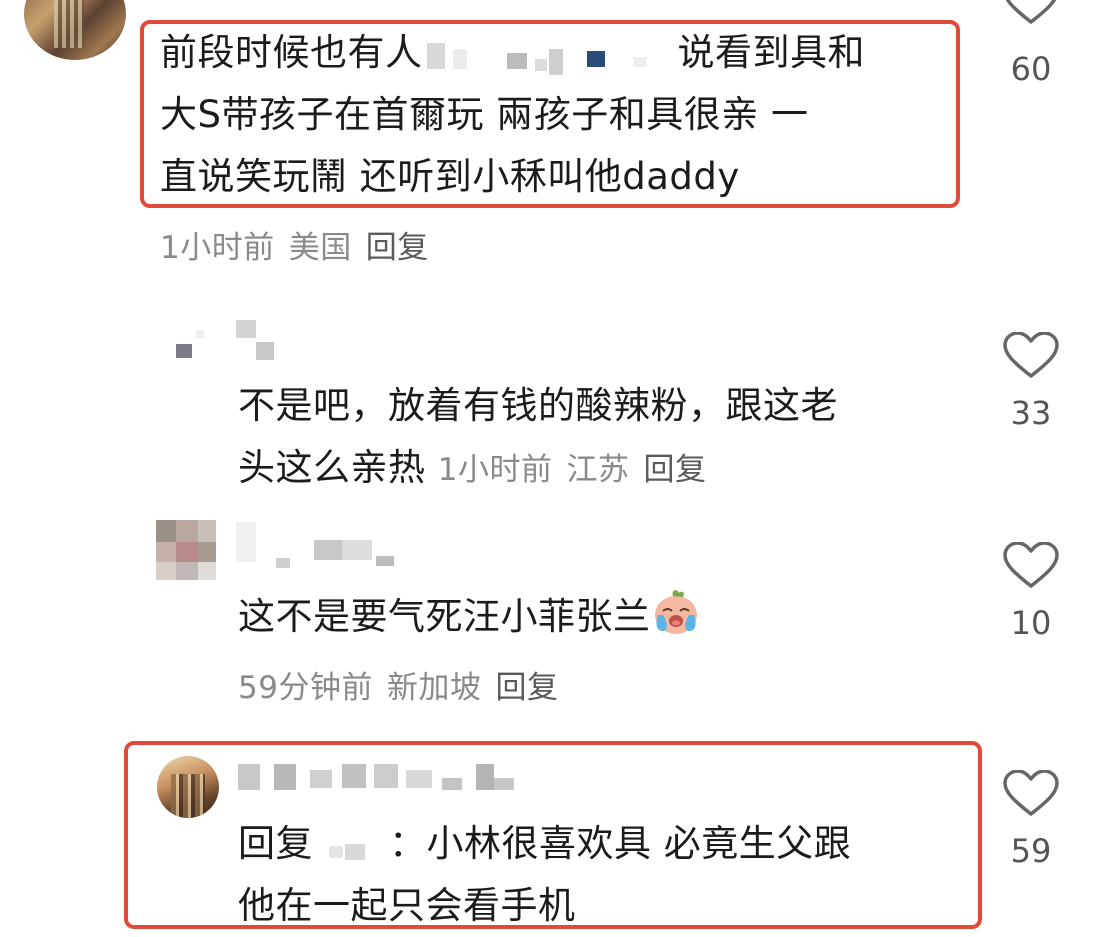 This screenshot has height=937, width=1108. I want to click on reply-colon: ：, so click(408, 843).